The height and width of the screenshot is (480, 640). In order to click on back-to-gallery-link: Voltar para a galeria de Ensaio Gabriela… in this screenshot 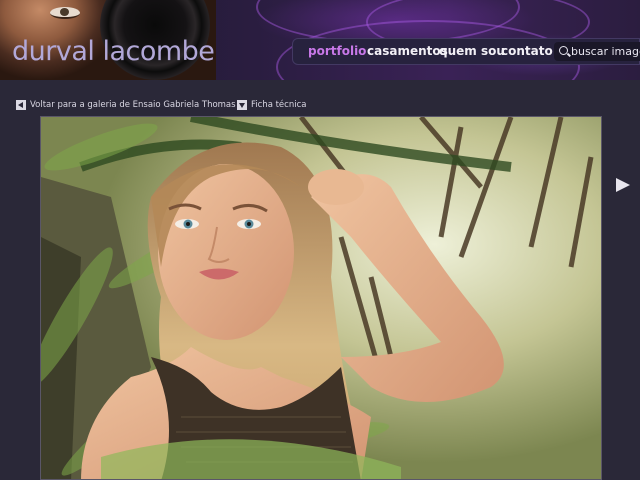, I will do `click(126, 105)`.